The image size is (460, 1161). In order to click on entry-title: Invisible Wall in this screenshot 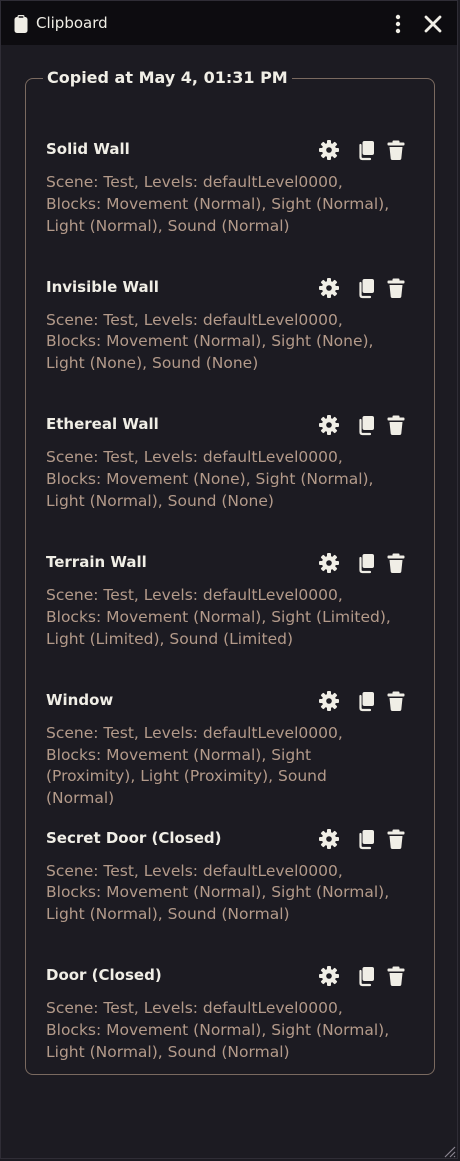, I will do `click(102, 286)`.